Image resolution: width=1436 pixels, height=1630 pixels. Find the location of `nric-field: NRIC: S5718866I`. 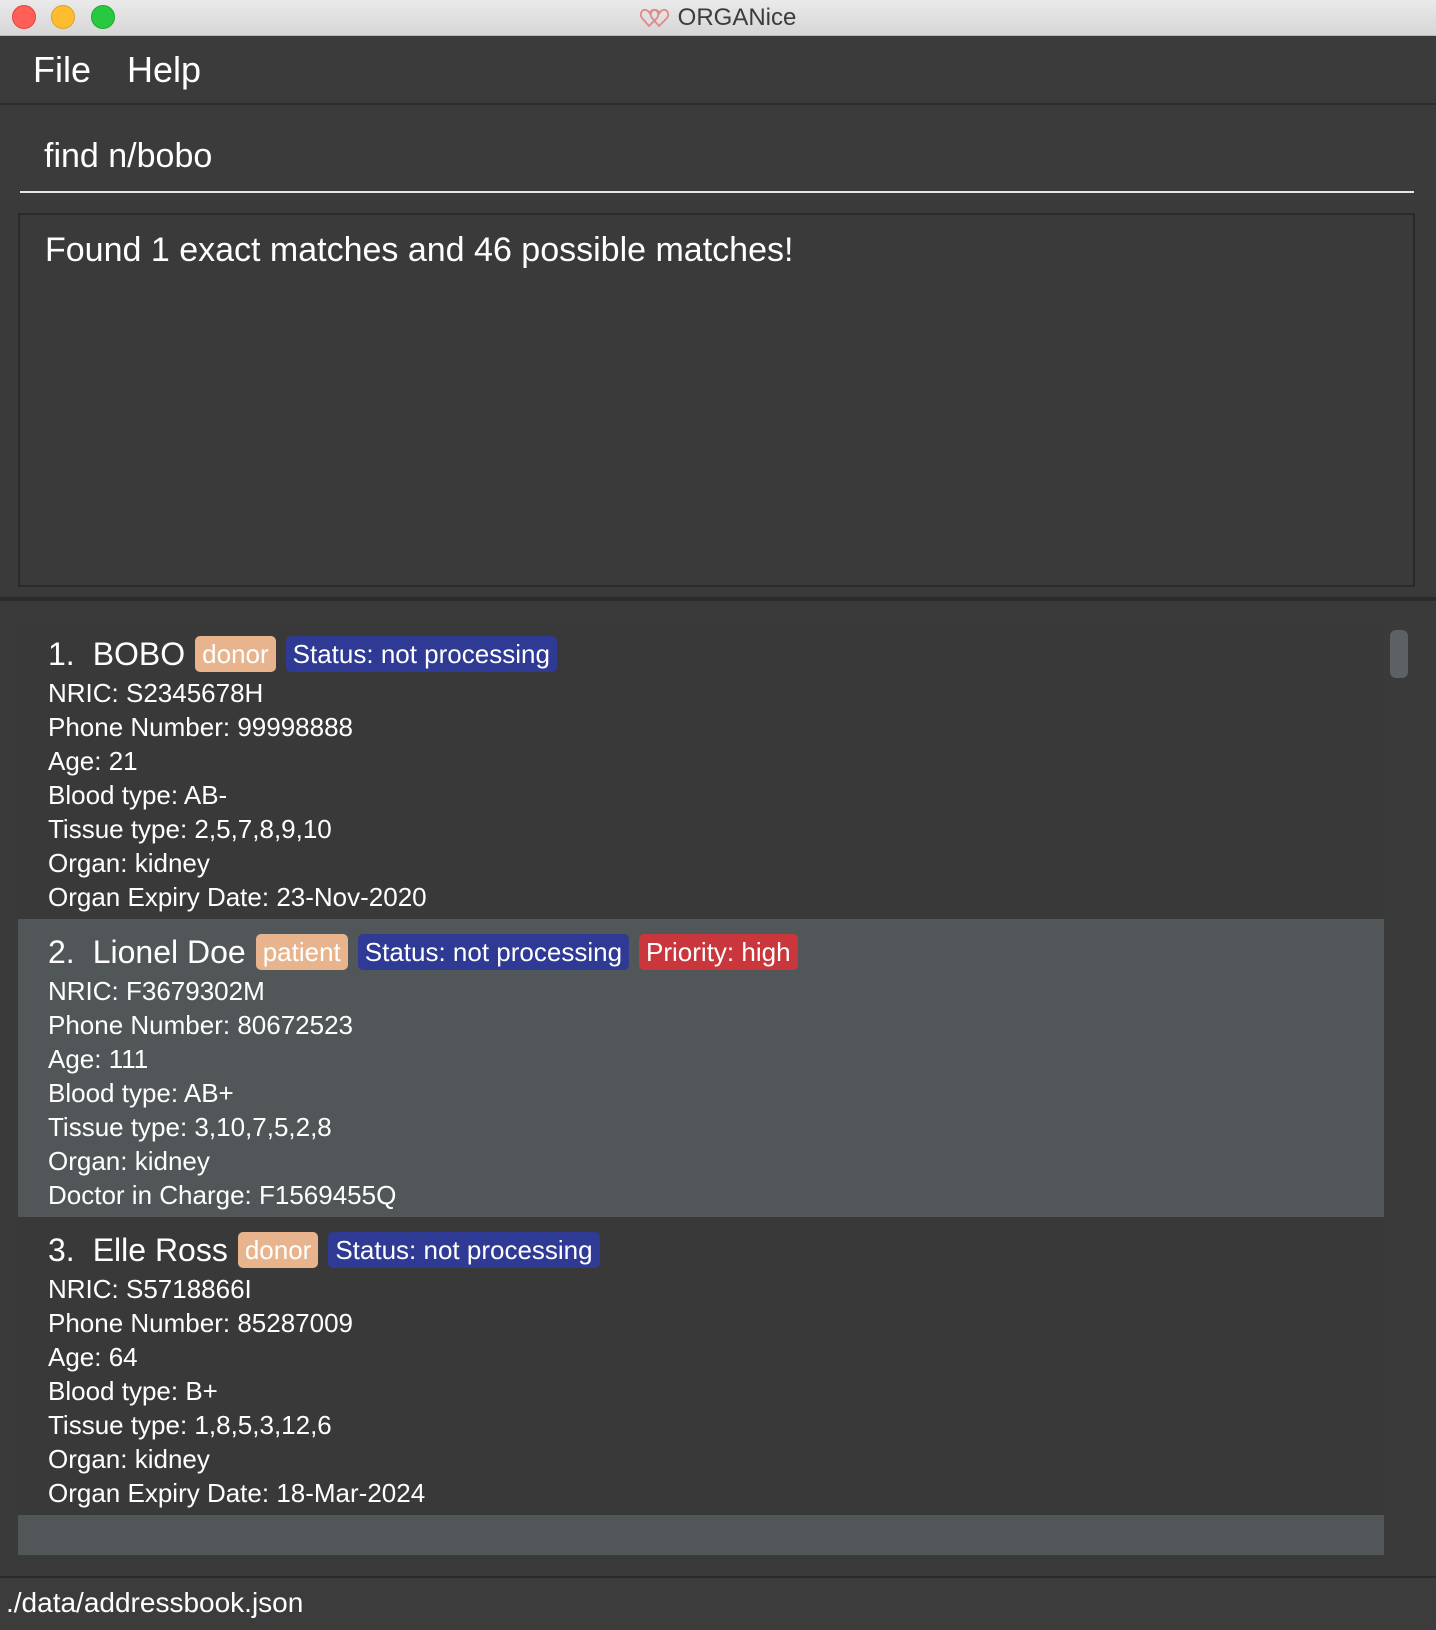

nric-field: NRIC: S5718866I is located at coordinates (150, 1289).